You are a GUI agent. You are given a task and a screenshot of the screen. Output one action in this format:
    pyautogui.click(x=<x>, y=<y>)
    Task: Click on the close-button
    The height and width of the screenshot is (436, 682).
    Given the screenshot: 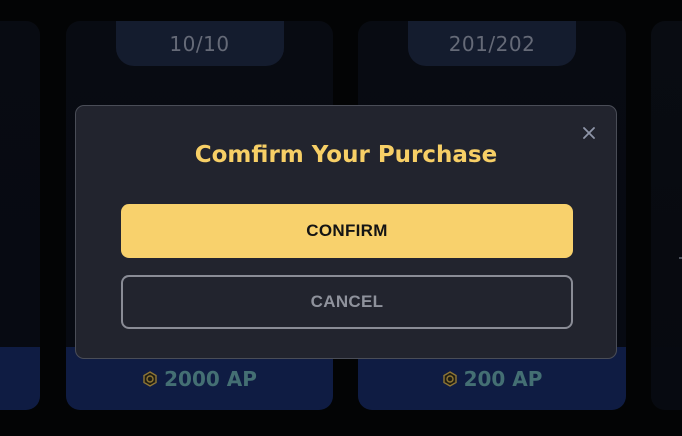 What is the action you would take?
    pyautogui.click(x=589, y=134)
    